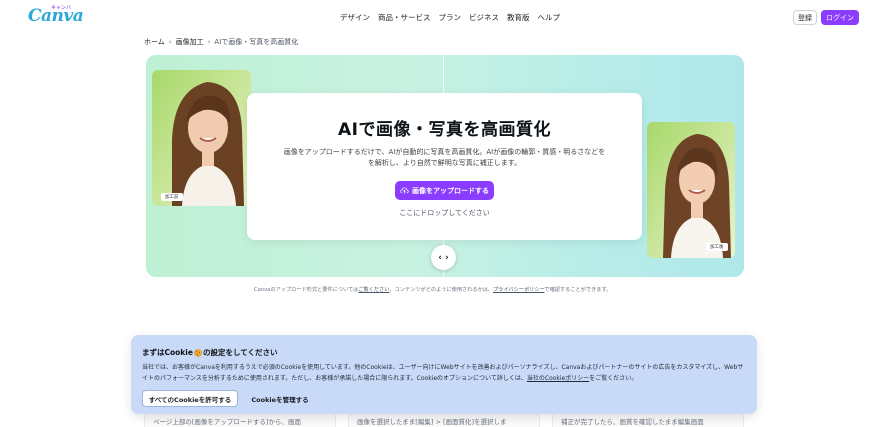 The height and width of the screenshot is (427, 890). I want to click on step-card-1: ページ上部の[画像をアップロードする]から、画面, so click(240, 419).